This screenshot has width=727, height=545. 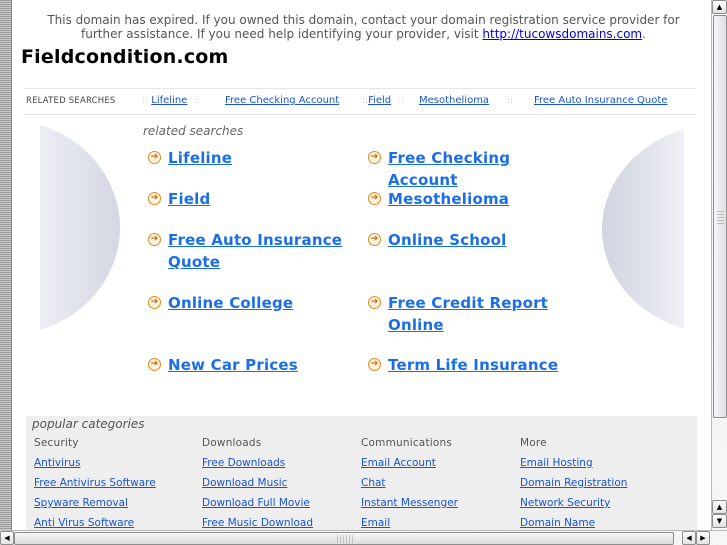 I want to click on category-link: Email Account, so click(x=441, y=466).